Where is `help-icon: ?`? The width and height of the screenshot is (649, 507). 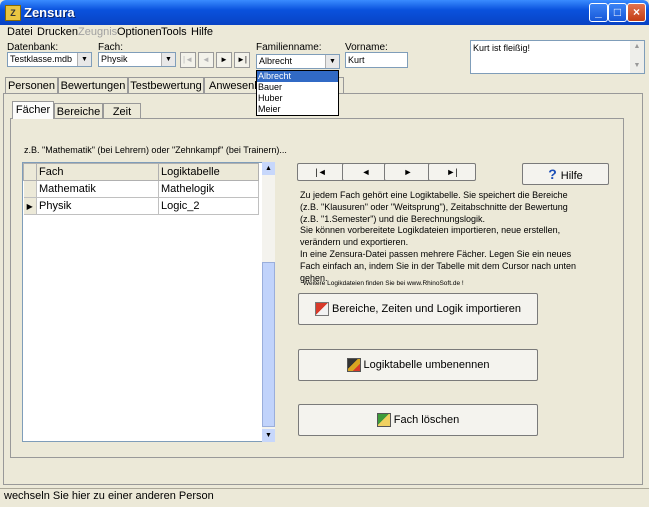 help-icon: ? is located at coordinates (552, 174).